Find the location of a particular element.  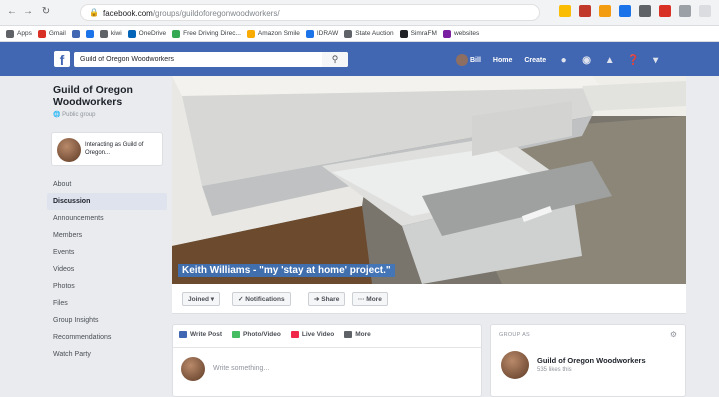

composer-tabs: Write Post Photo/Video Live Video More is located at coordinates (275, 334).